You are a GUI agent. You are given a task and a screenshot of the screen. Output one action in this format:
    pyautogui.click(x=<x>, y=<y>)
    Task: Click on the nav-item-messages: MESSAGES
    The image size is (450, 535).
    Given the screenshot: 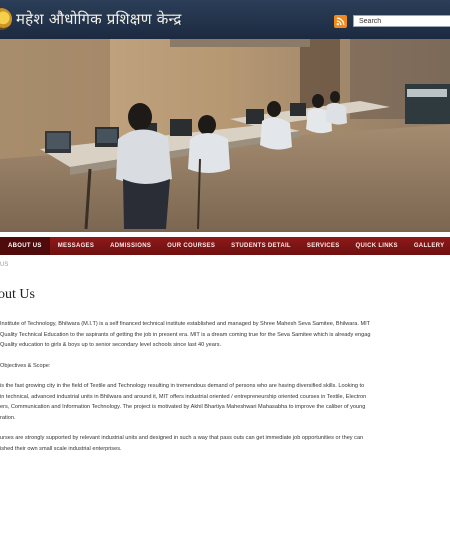 What is the action you would take?
    pyautogui.click(x=76, y=246)
    